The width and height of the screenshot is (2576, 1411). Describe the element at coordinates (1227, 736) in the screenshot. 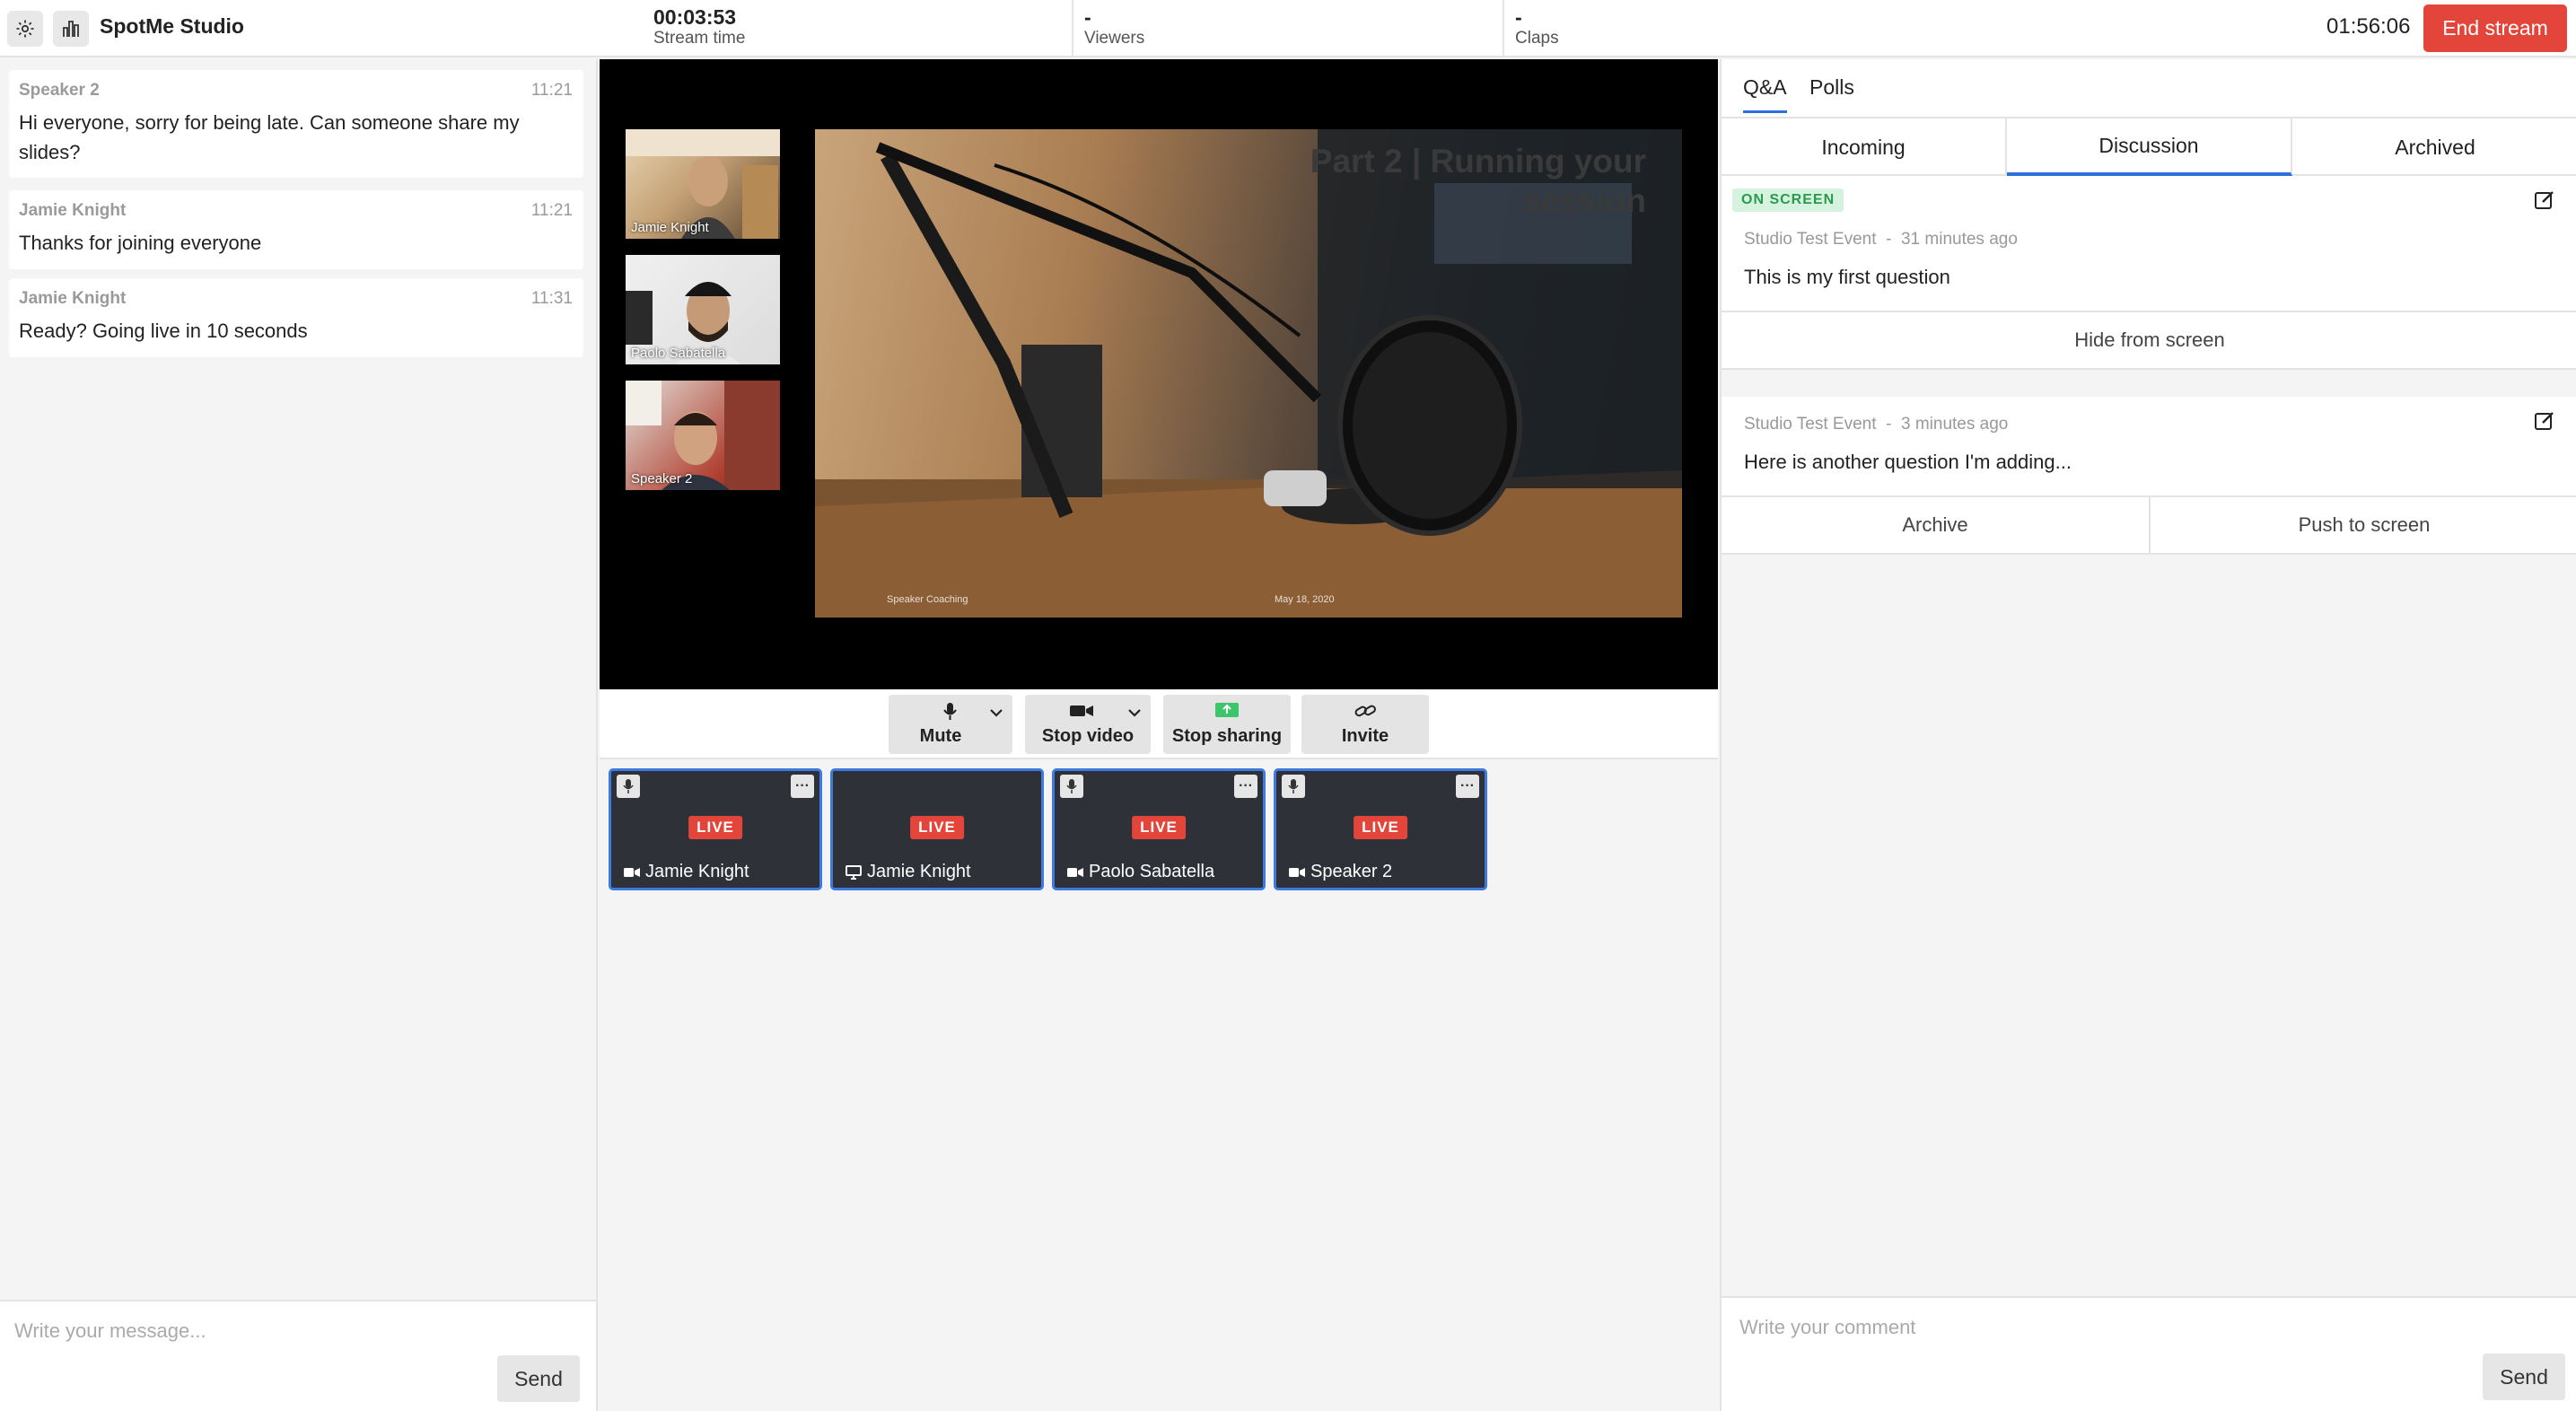

I see `stop-sharing-label: Stop sharing` at that location.